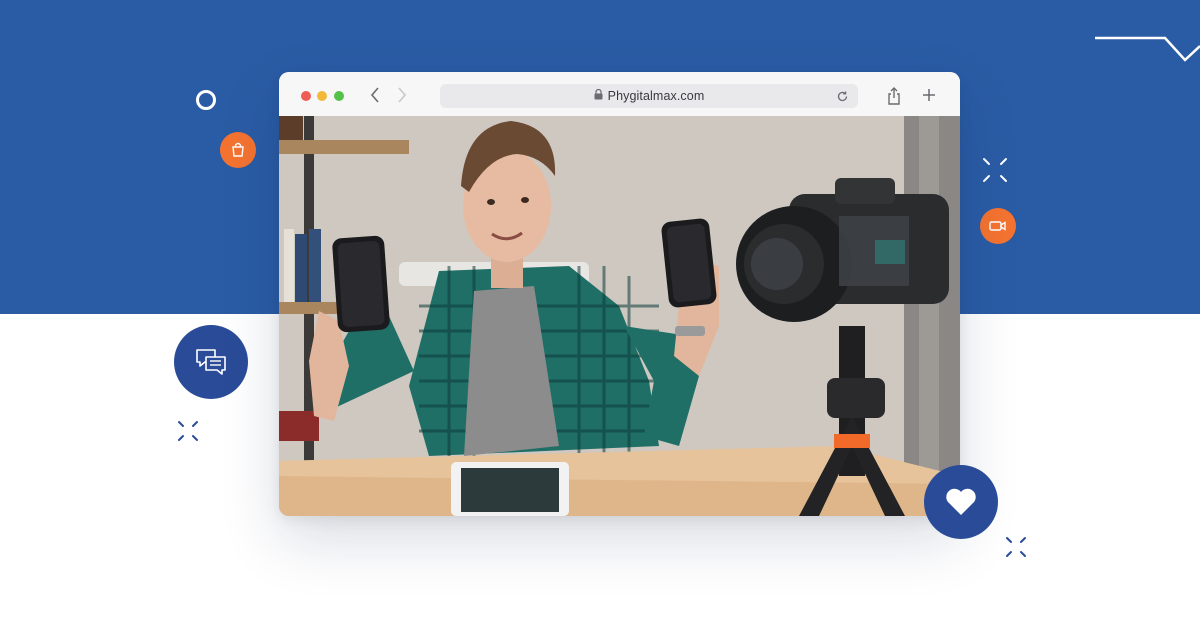 The width and height of the screenshot is (1200, 628). I want to click on share-icon, so click(894, 96).